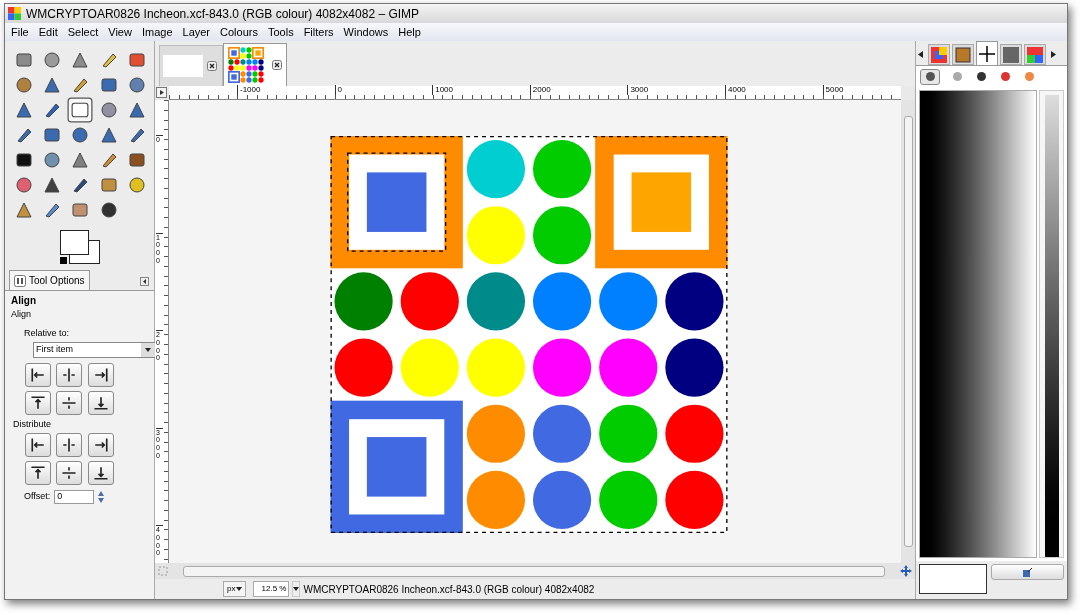  I want to click on menu-item: Edit, so click(48, 32).